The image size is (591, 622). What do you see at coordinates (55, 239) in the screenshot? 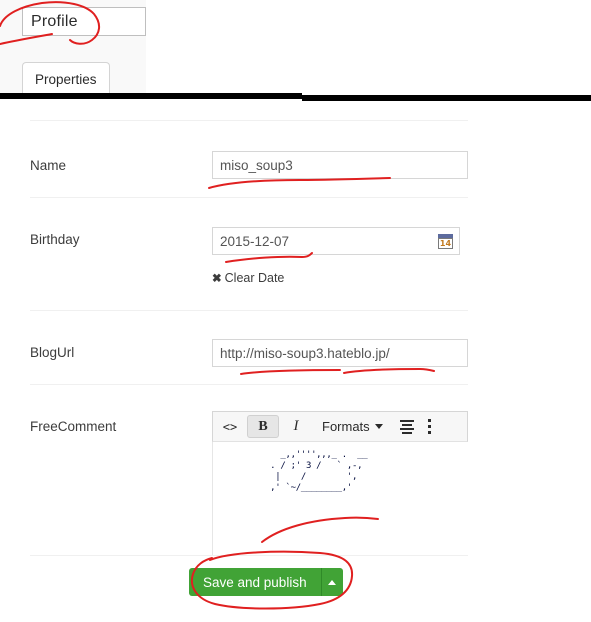
I see `field-label-birthday: Birthday` at bounding box center [55, 239].